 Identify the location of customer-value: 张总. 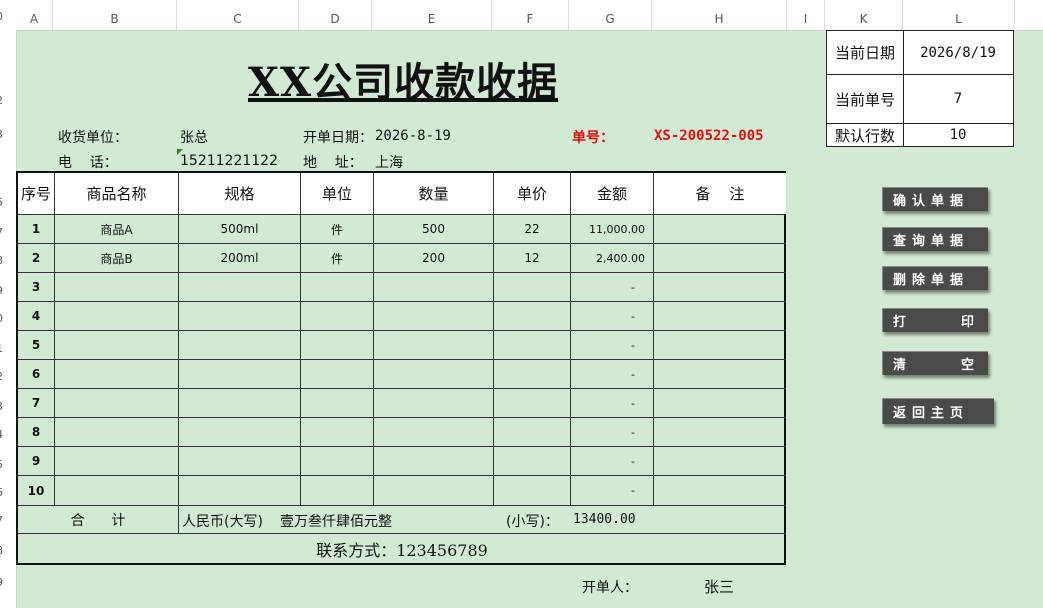
(194, 137).